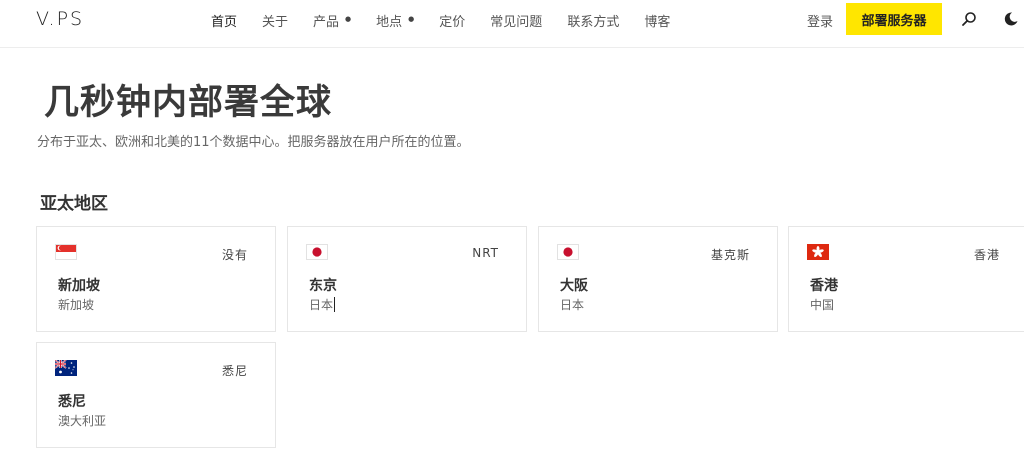 The image size is (1024, 456). Describe the element at coordinates (253, 142) in the screenshot. I see `page-subtitle: 分布于亚太、欧洲和北美的11个数据中心。把服务器放在用户所在的位置。` at that location.